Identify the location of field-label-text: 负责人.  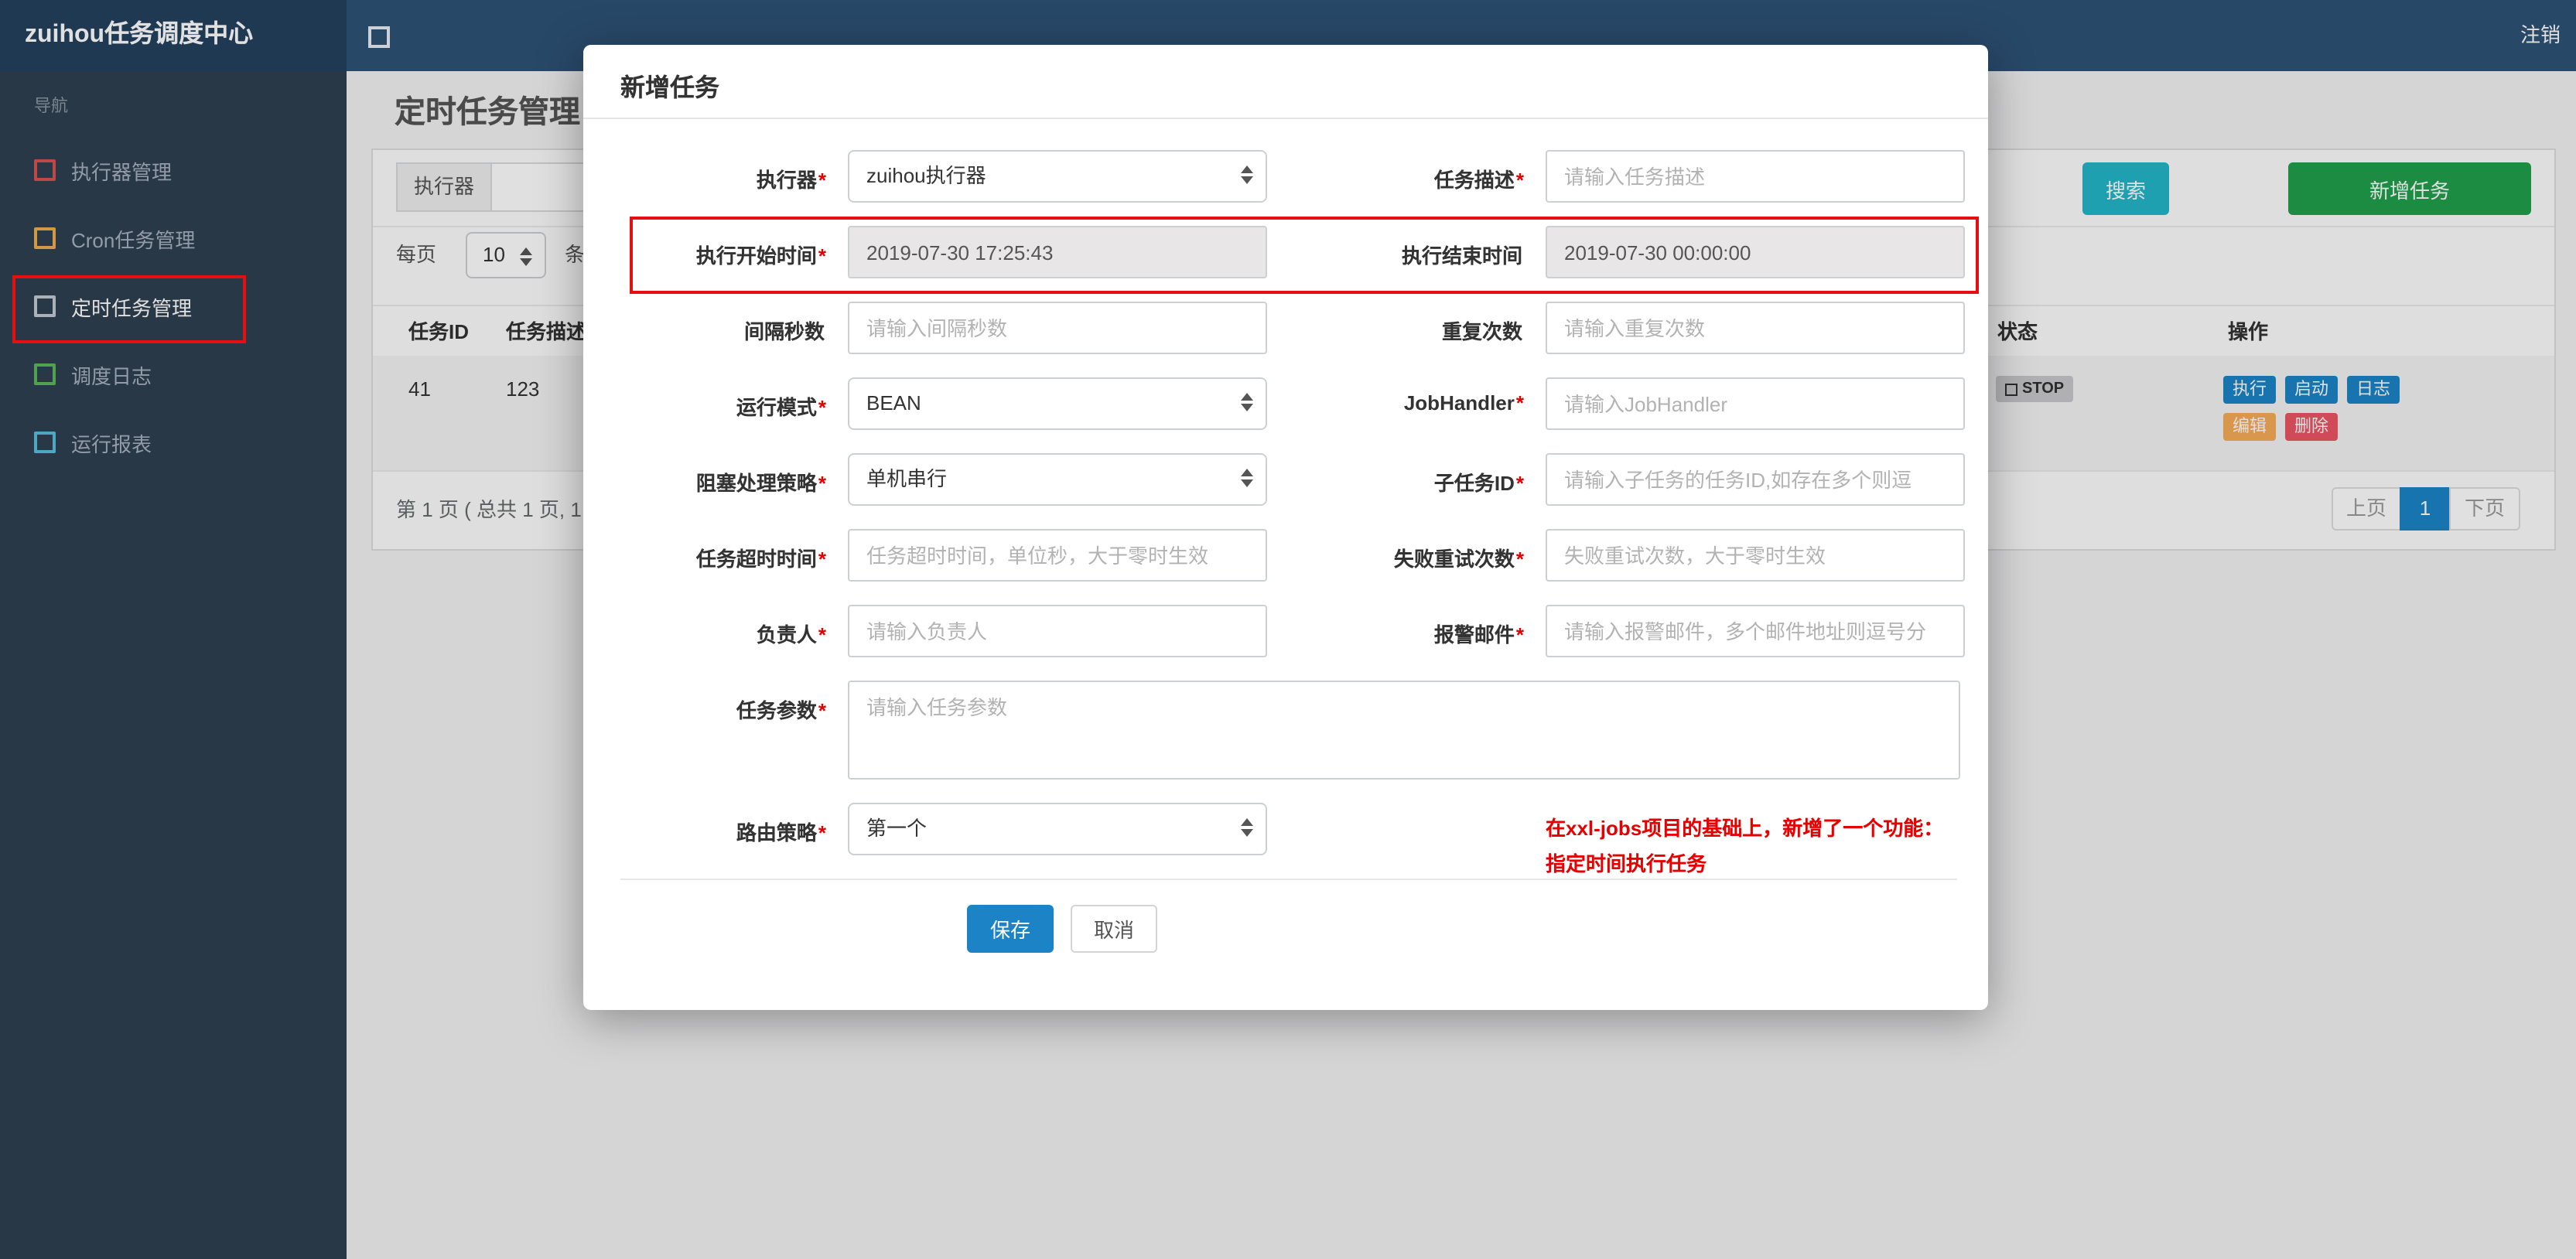
(786, 635).